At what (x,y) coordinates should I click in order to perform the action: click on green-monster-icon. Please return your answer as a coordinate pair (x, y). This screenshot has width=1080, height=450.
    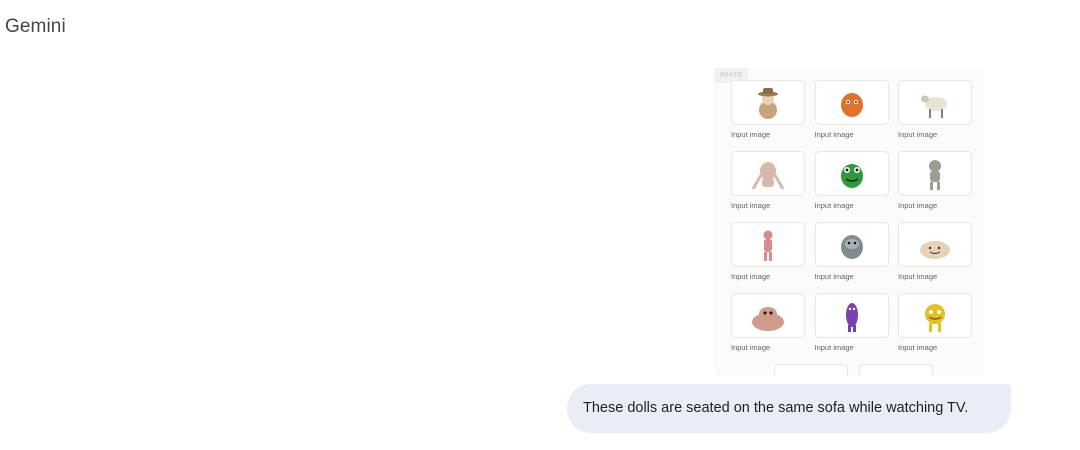
    Looking at the image, I should click on (851, 175).